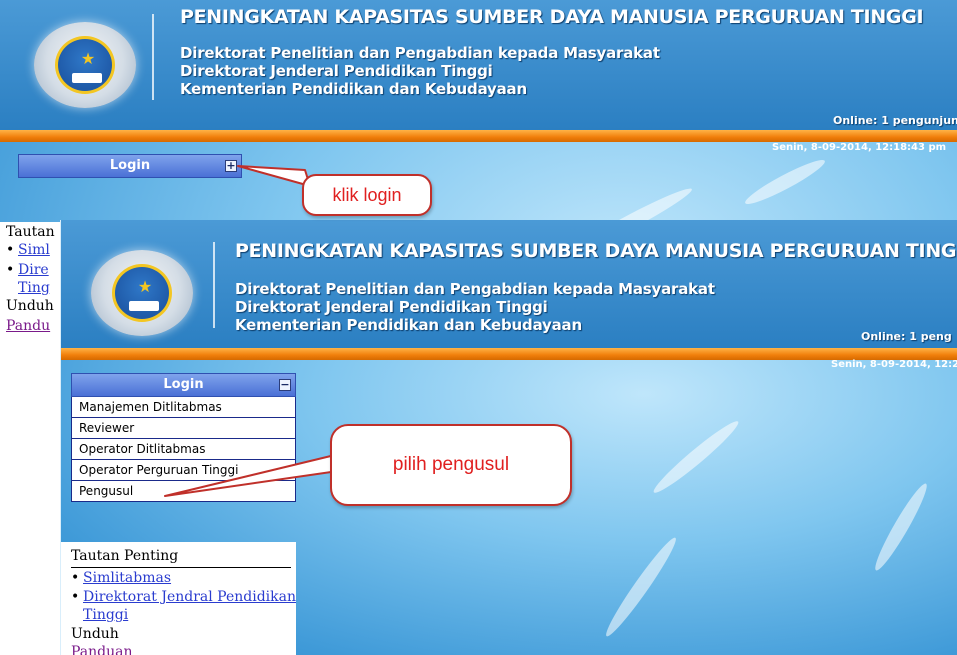 The image size is (957, 655). I want to click on klik-login-pointer, so click(274, 176).